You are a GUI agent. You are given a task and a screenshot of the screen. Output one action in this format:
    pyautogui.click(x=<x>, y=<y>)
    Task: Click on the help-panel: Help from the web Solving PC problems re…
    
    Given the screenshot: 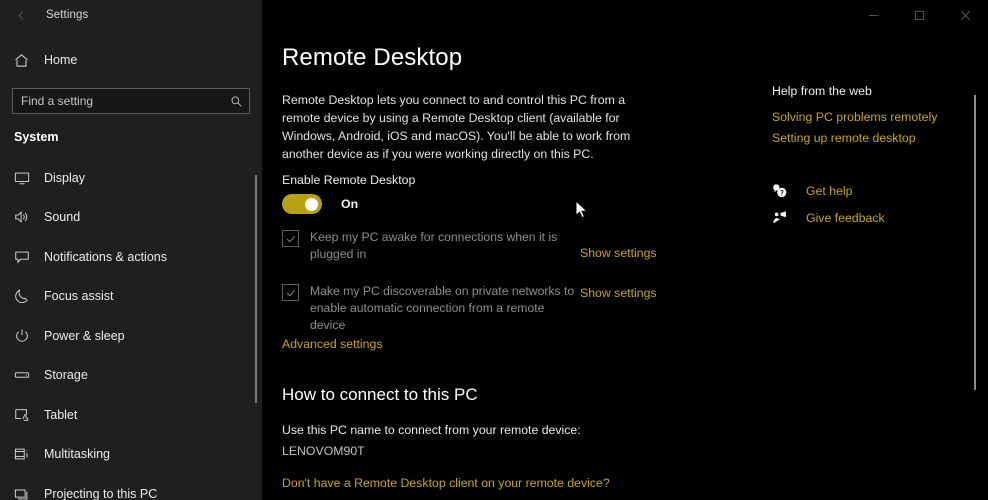 What is the action you would take?
    pyautogui.click(x=877, y=160)
    